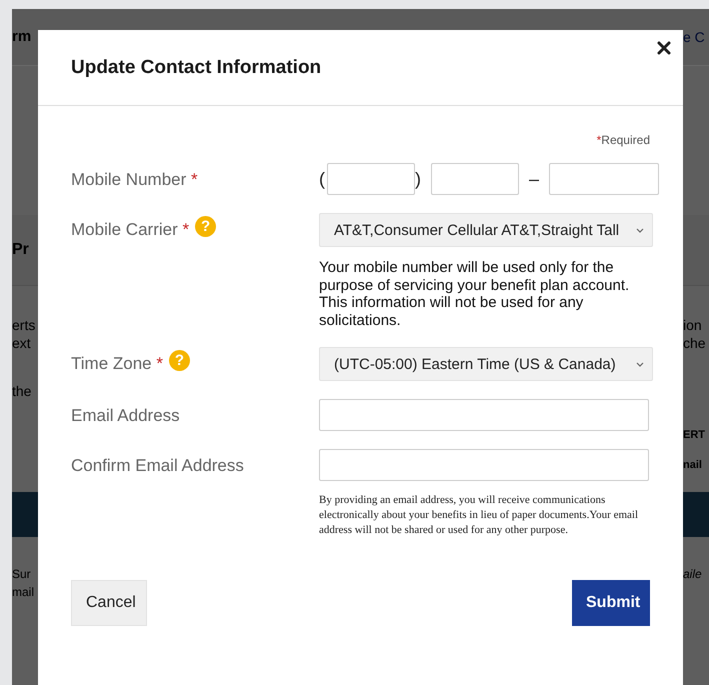 The height and width of the screenshot is (685, 709). Describe the element at coordinates (125, 416) in the screenshot. I see `field-label: Email Address` at that location.